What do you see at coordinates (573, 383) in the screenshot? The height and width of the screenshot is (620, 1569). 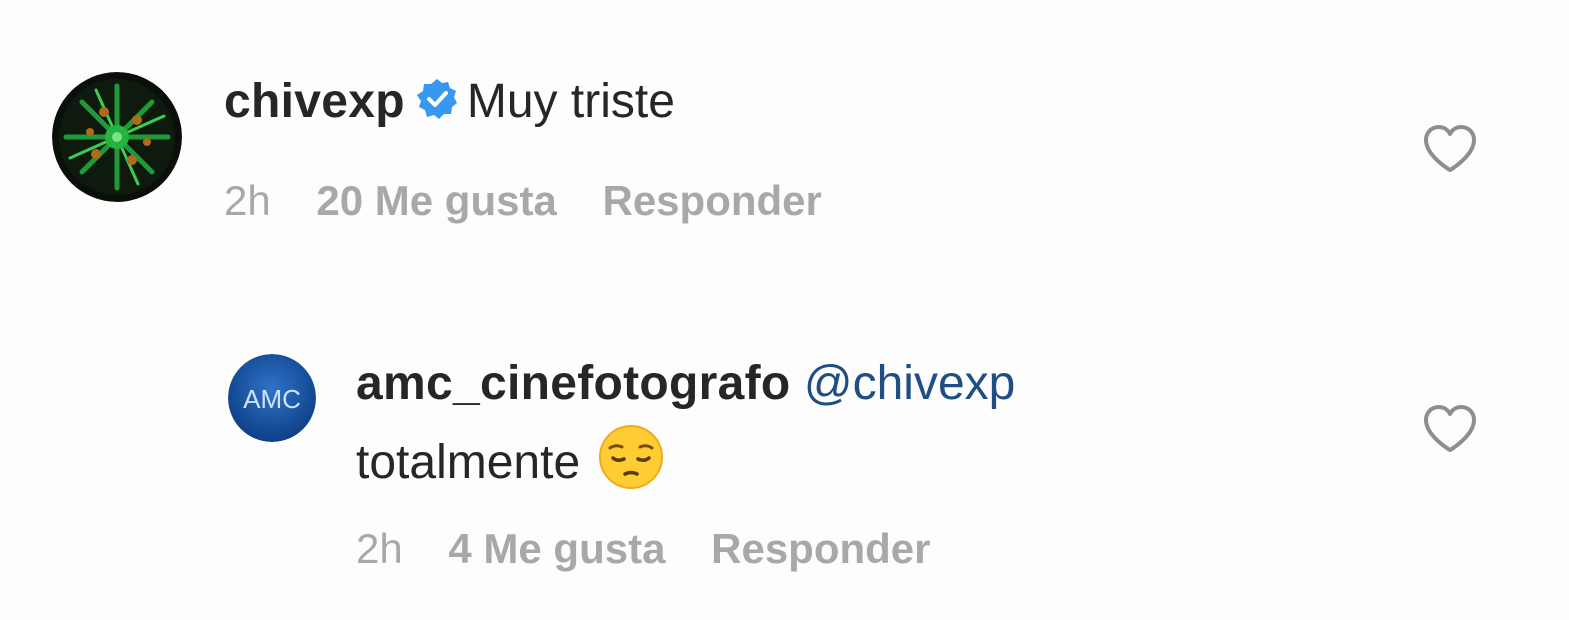 I see `username: amc_cinefotografo` at bounding box center [573, 383].